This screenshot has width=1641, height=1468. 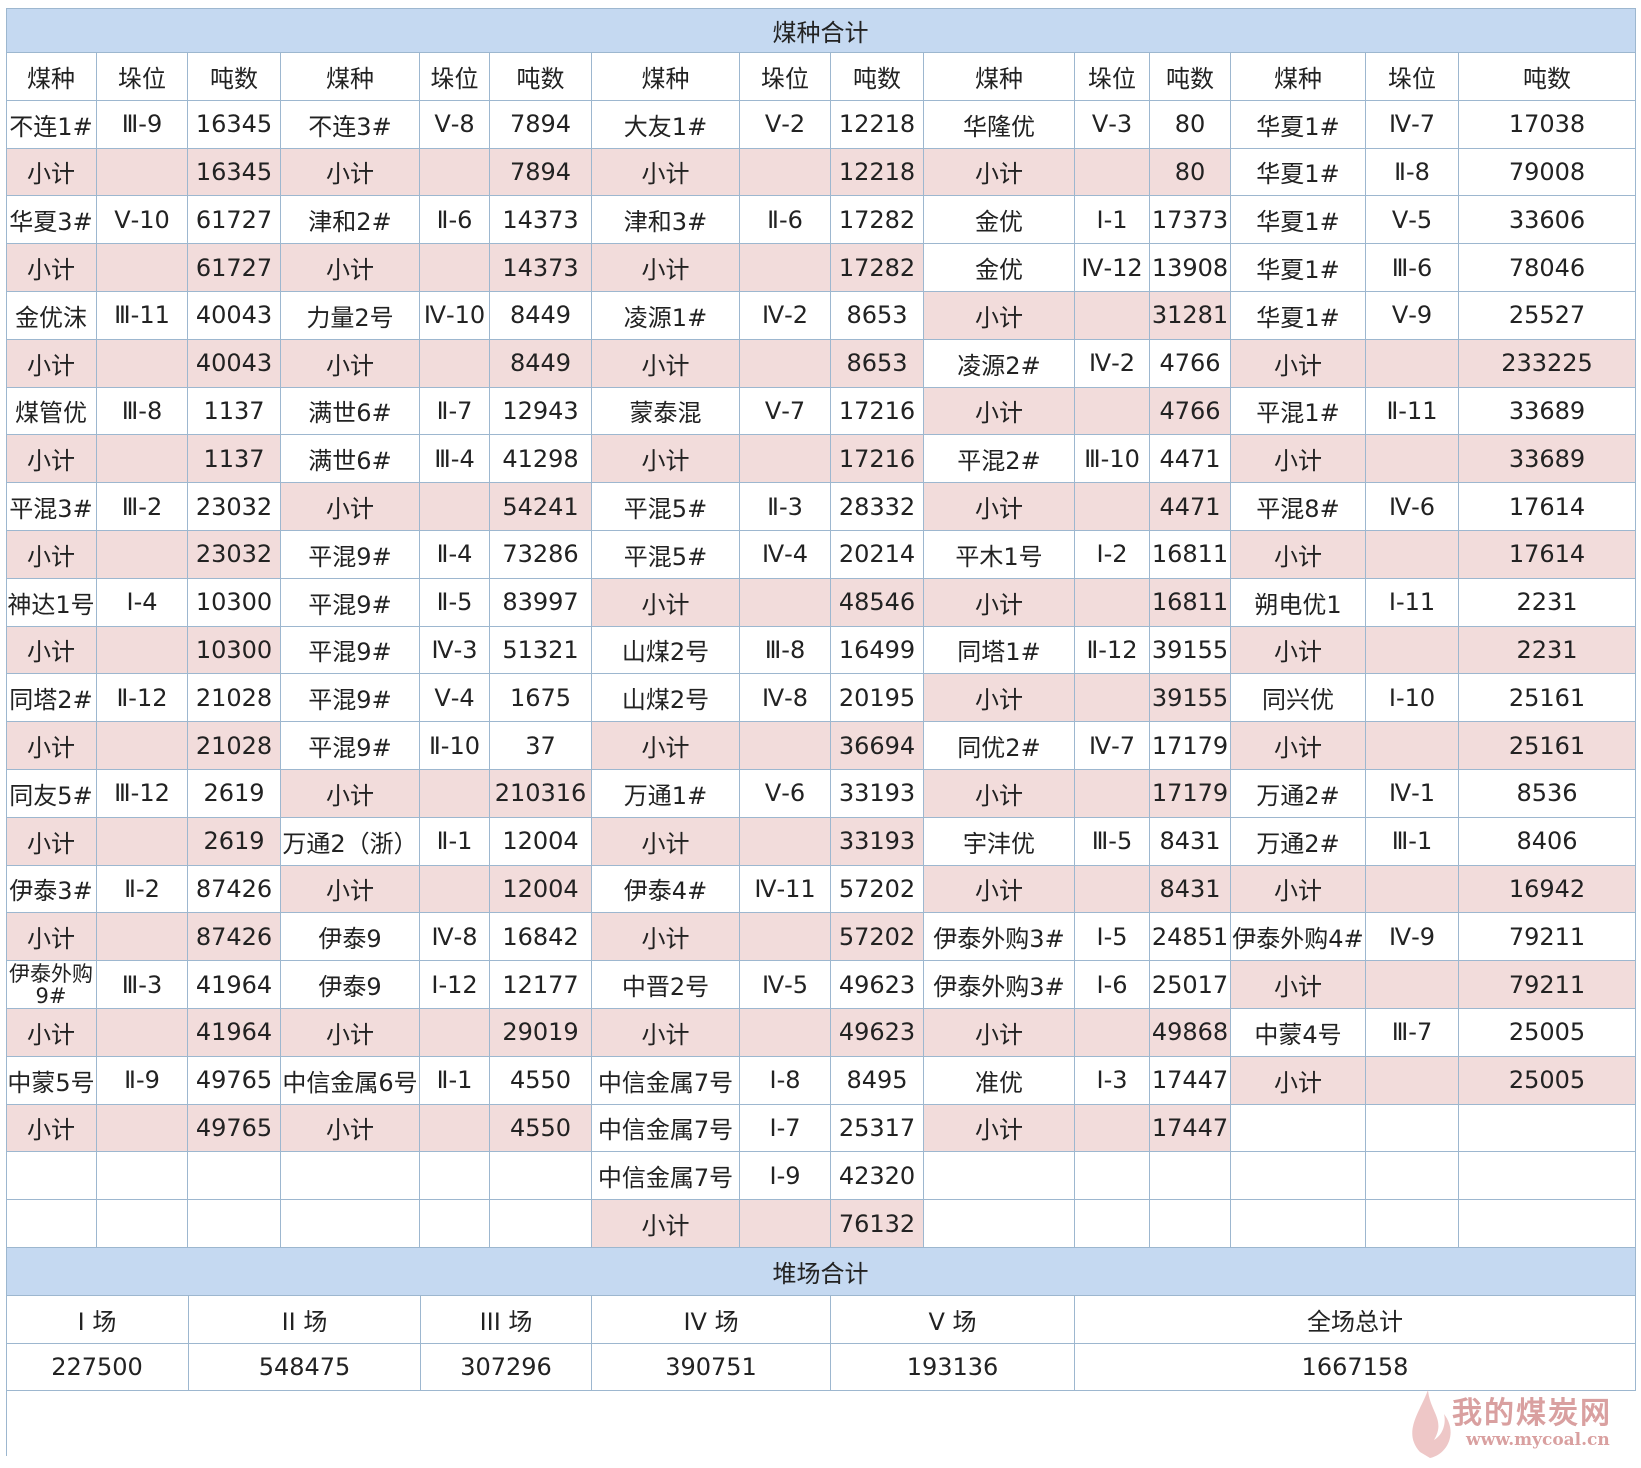 I want to click on tonnage-cell: 36694, so click(x=877, y=746).